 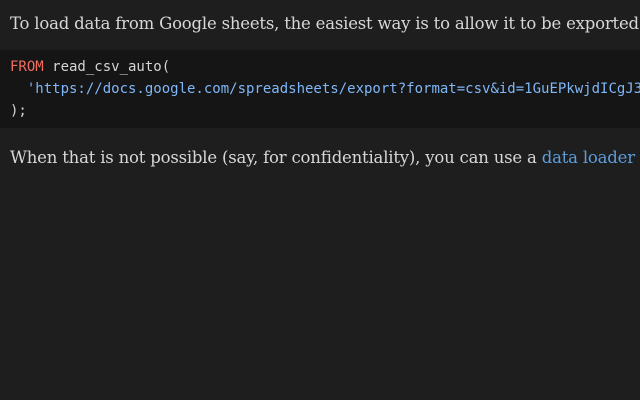 What do you see at coordinates (637, 157) in the screenshot?
I see `followup-text-end: instead` at bounding box center [637, 157].